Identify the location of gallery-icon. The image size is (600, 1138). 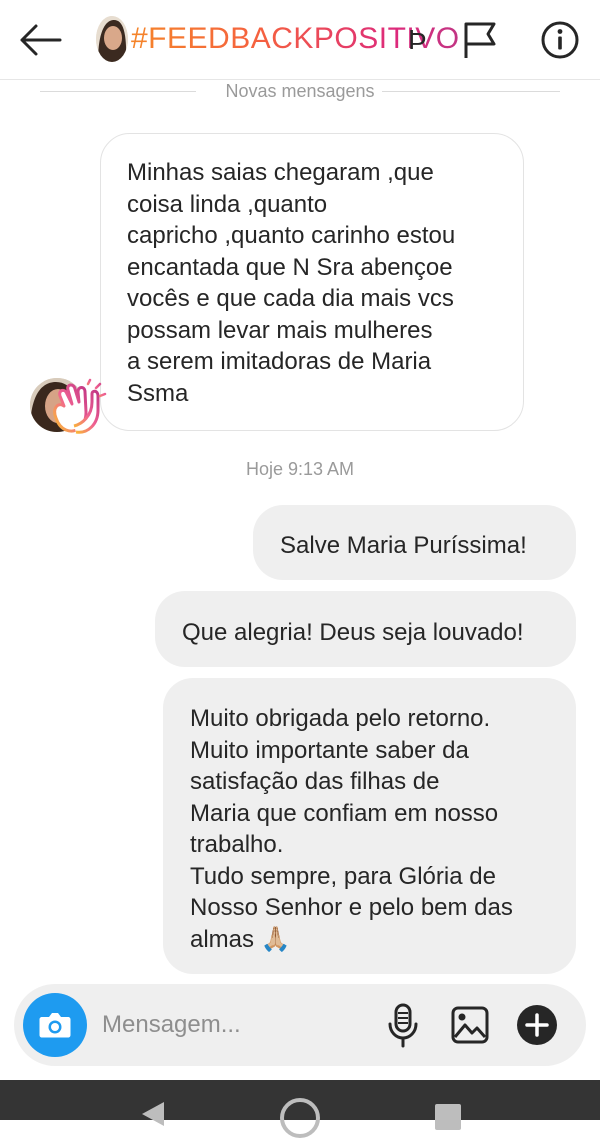
(470, 1025).